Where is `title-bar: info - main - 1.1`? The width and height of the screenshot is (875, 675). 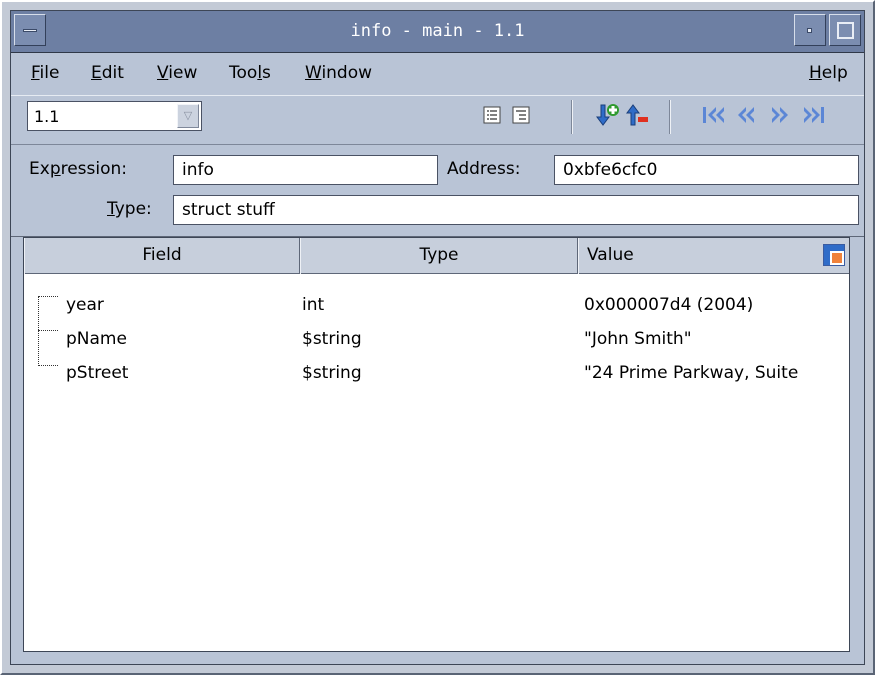
title-bar: info - main - 1.1 is located at coordinates (437, 32).